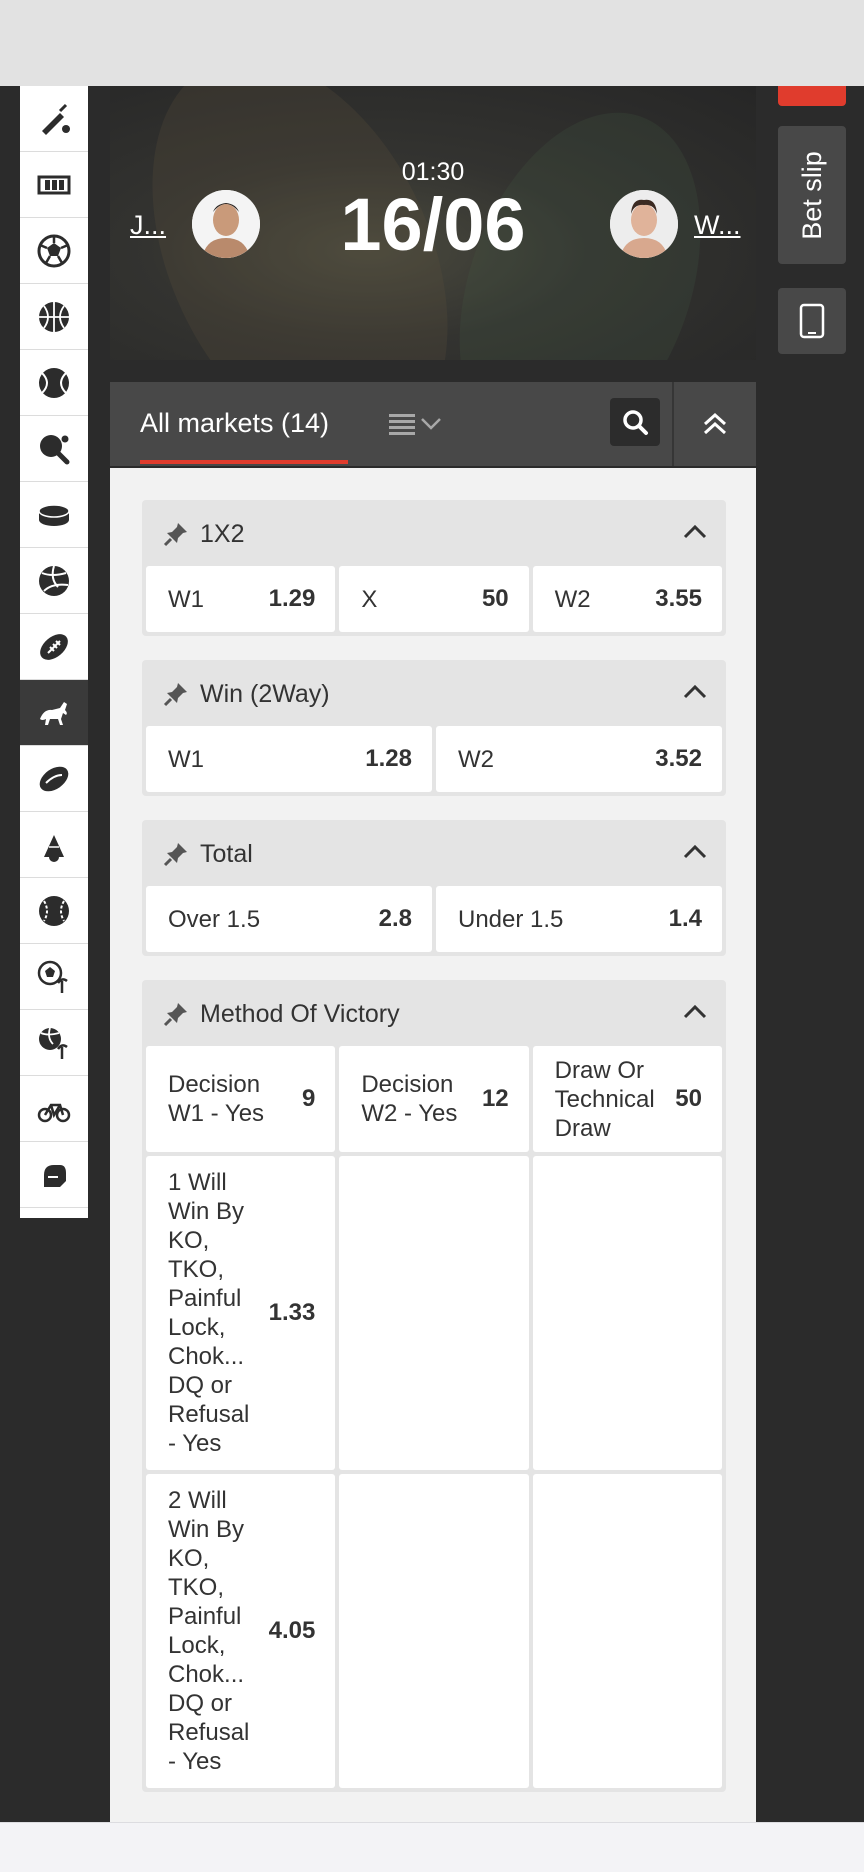  I want to click on odds-value: 2.8, so click(395, 918).